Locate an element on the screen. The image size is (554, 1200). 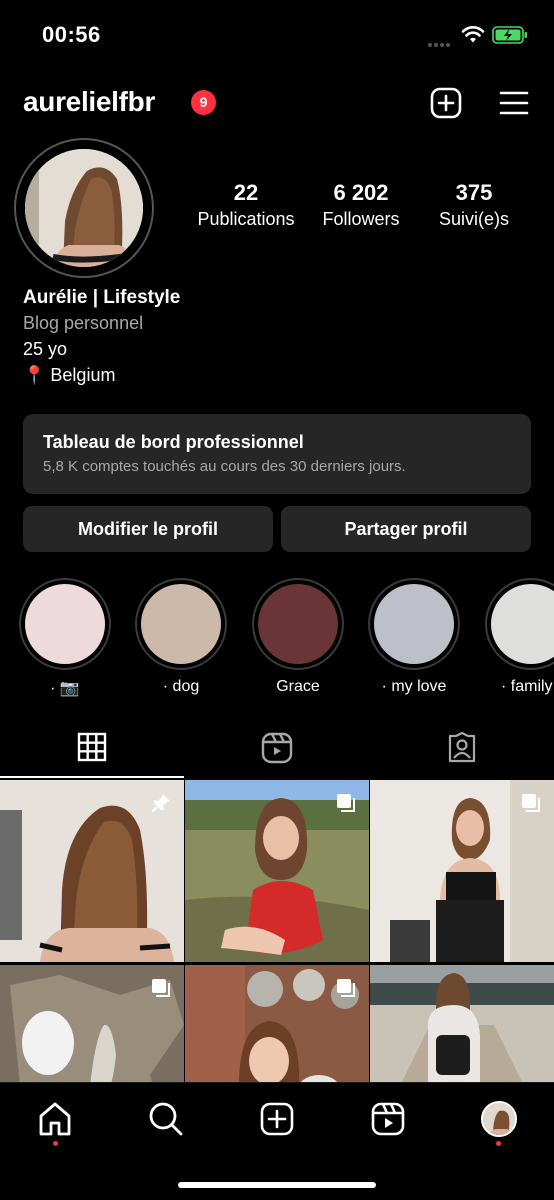
new-post-icon is located at coordinates (446, 103).